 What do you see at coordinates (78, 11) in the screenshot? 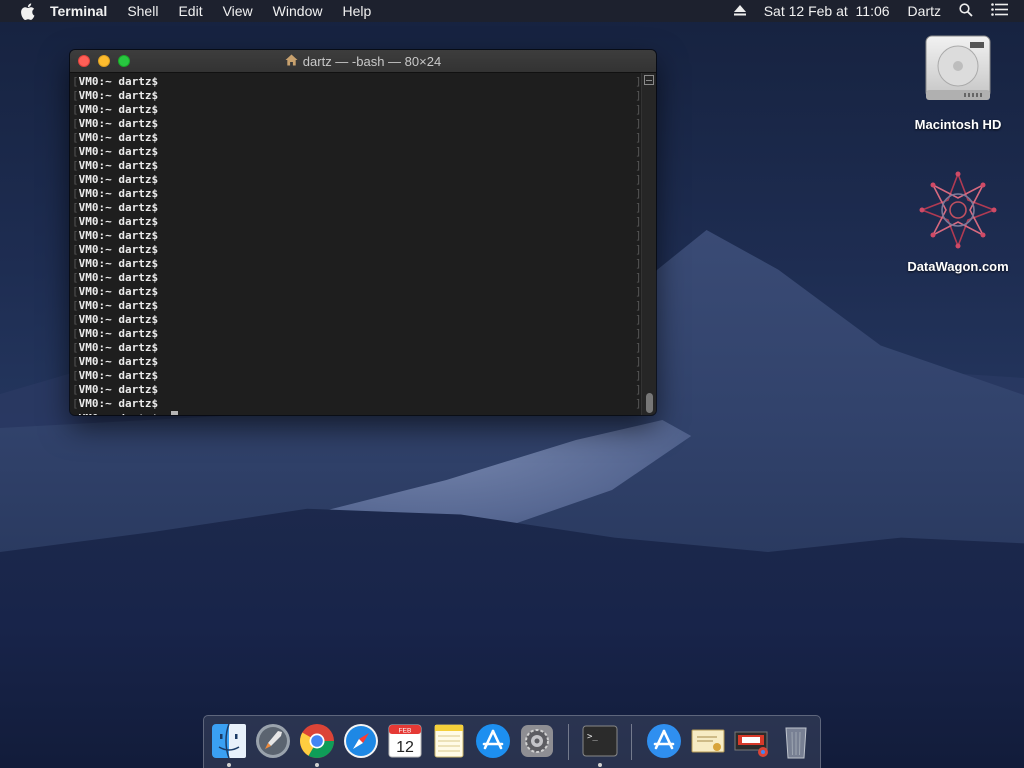
I see `menu-app-name: Terminal` at bounding box center [78, 11].